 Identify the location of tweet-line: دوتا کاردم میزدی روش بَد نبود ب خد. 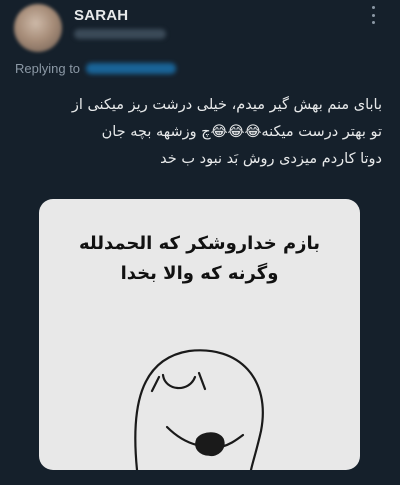
(271, 159).